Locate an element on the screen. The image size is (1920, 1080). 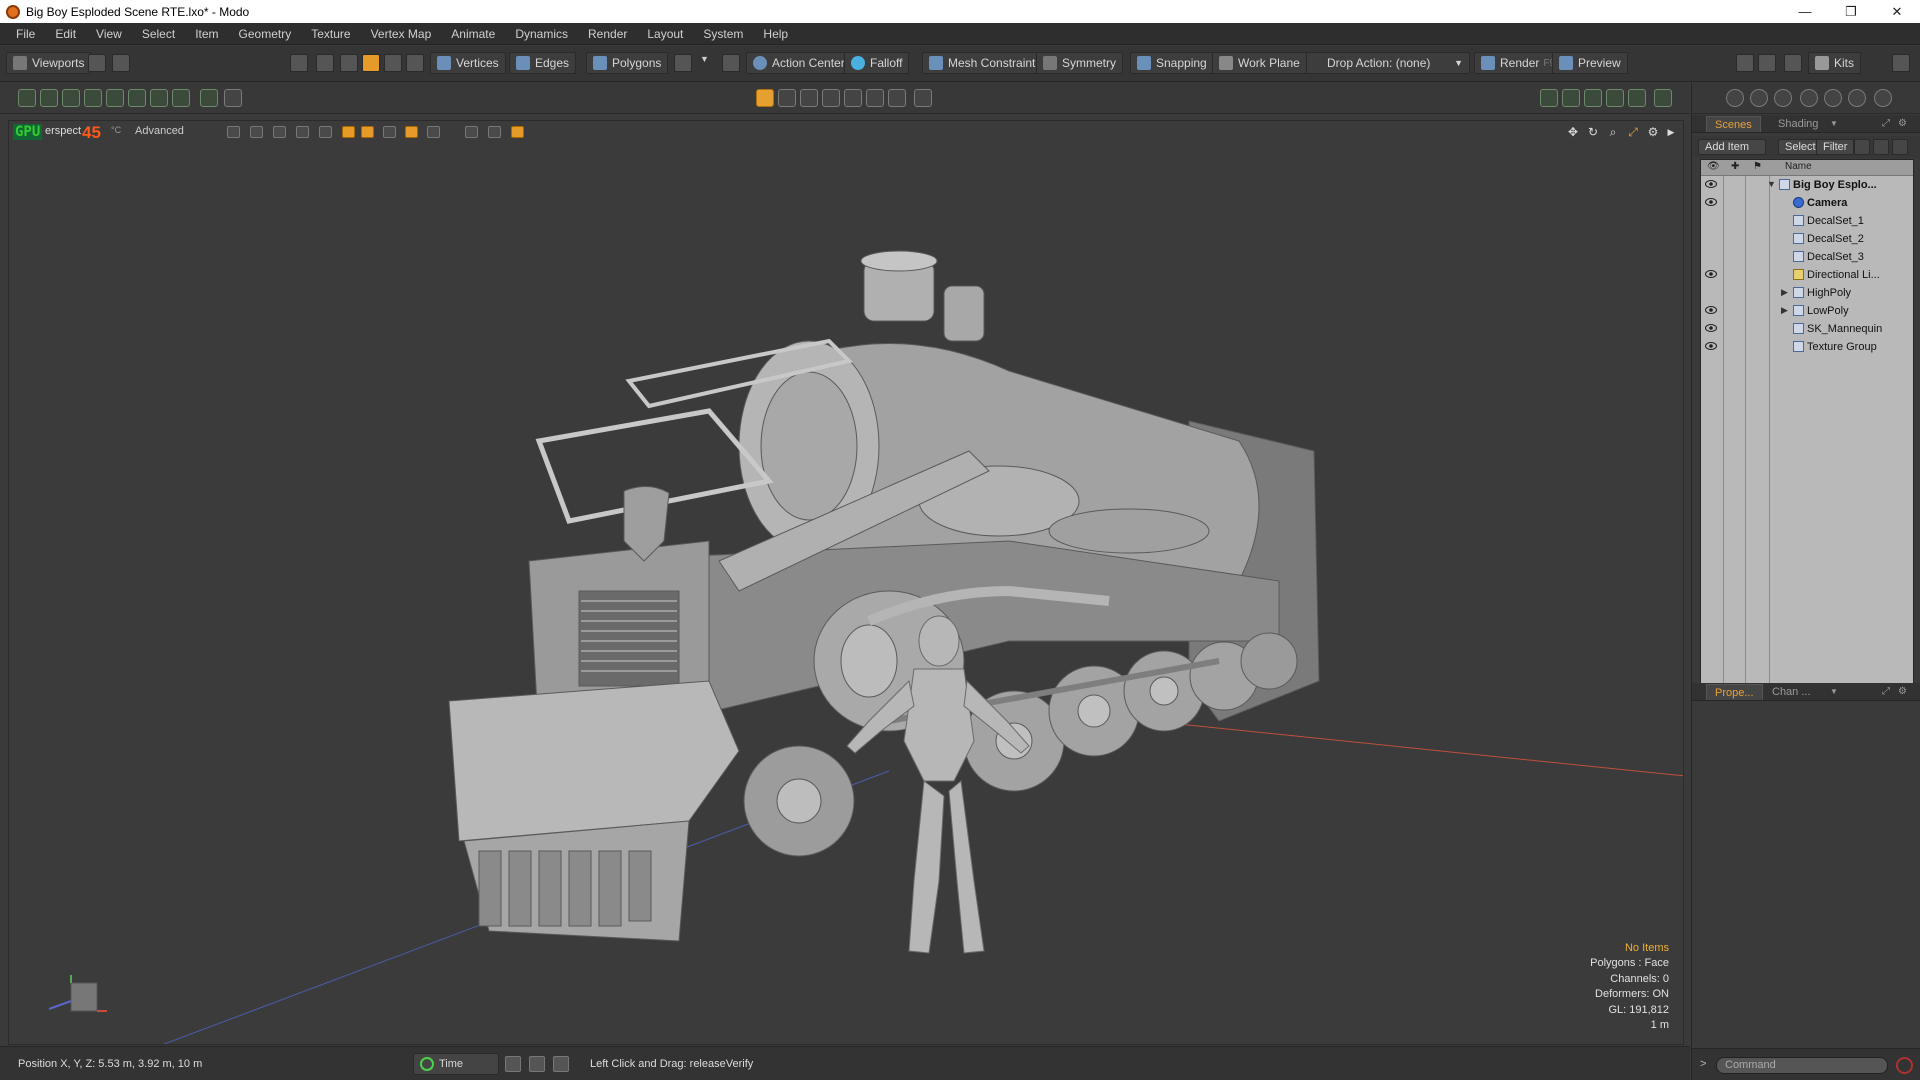
locator-icon is located at coordinates (137, 98).